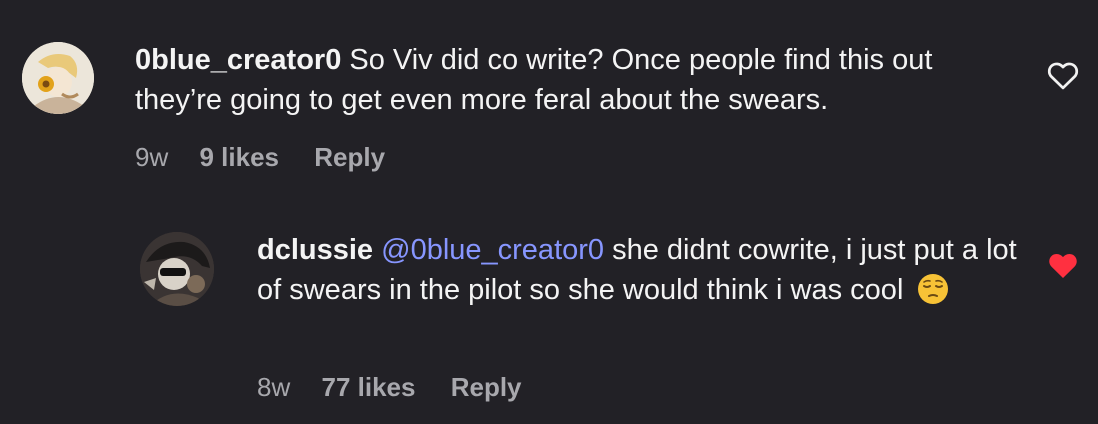 The width and height of the screenshot is (1098, 424). I want to click on comment-age: 9w, so click(152, 157).